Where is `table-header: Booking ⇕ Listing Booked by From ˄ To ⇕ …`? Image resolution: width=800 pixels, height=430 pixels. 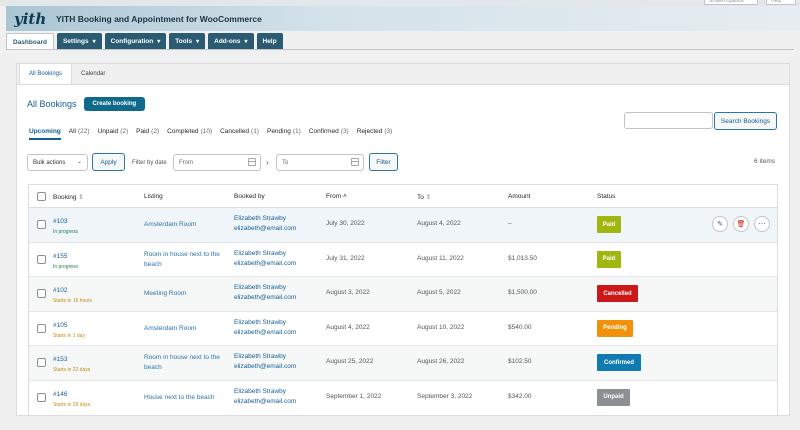 table-header: Booking ⇕ Listing Booked by From ˄ To ⇕ … is located at coordinates (403, 196).